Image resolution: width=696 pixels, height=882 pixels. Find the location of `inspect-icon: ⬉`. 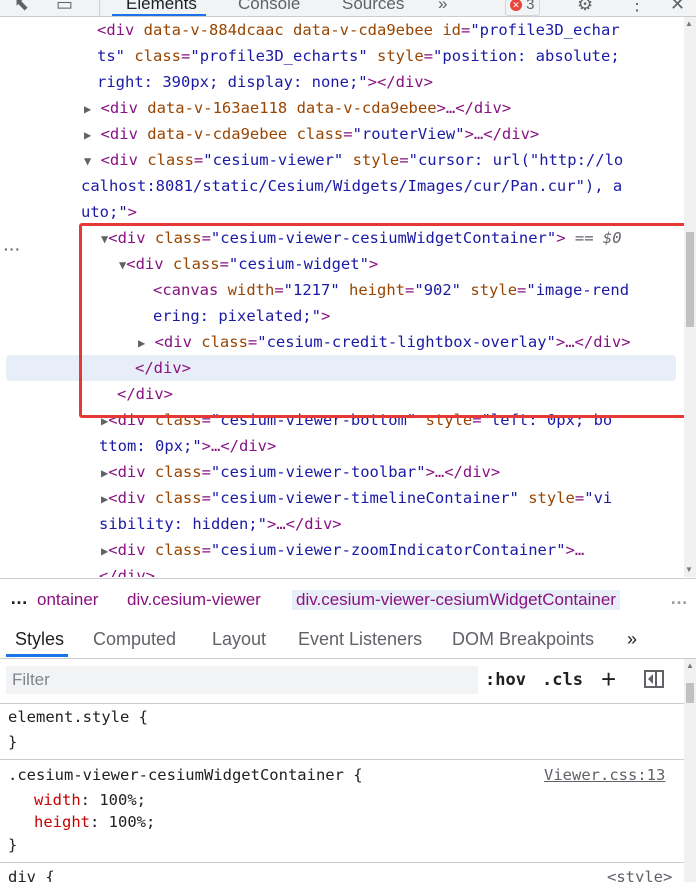

inspect-icon: ⬉ is located at coordinates (21, 7).